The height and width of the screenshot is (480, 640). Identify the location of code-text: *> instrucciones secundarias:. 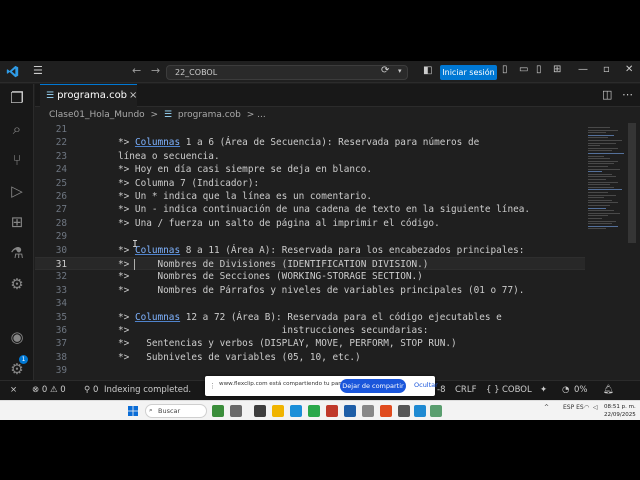
(273, 330).